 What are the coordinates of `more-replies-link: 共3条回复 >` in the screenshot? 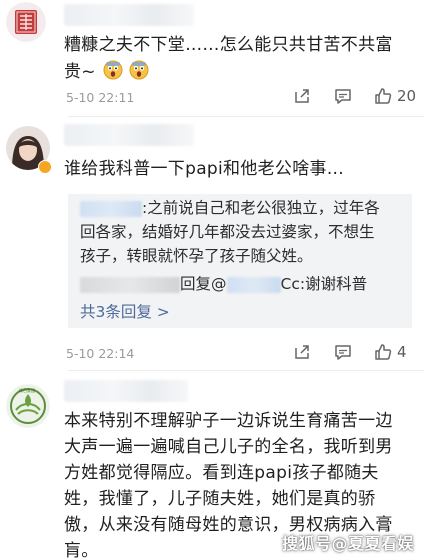 It's located at (125, 311).